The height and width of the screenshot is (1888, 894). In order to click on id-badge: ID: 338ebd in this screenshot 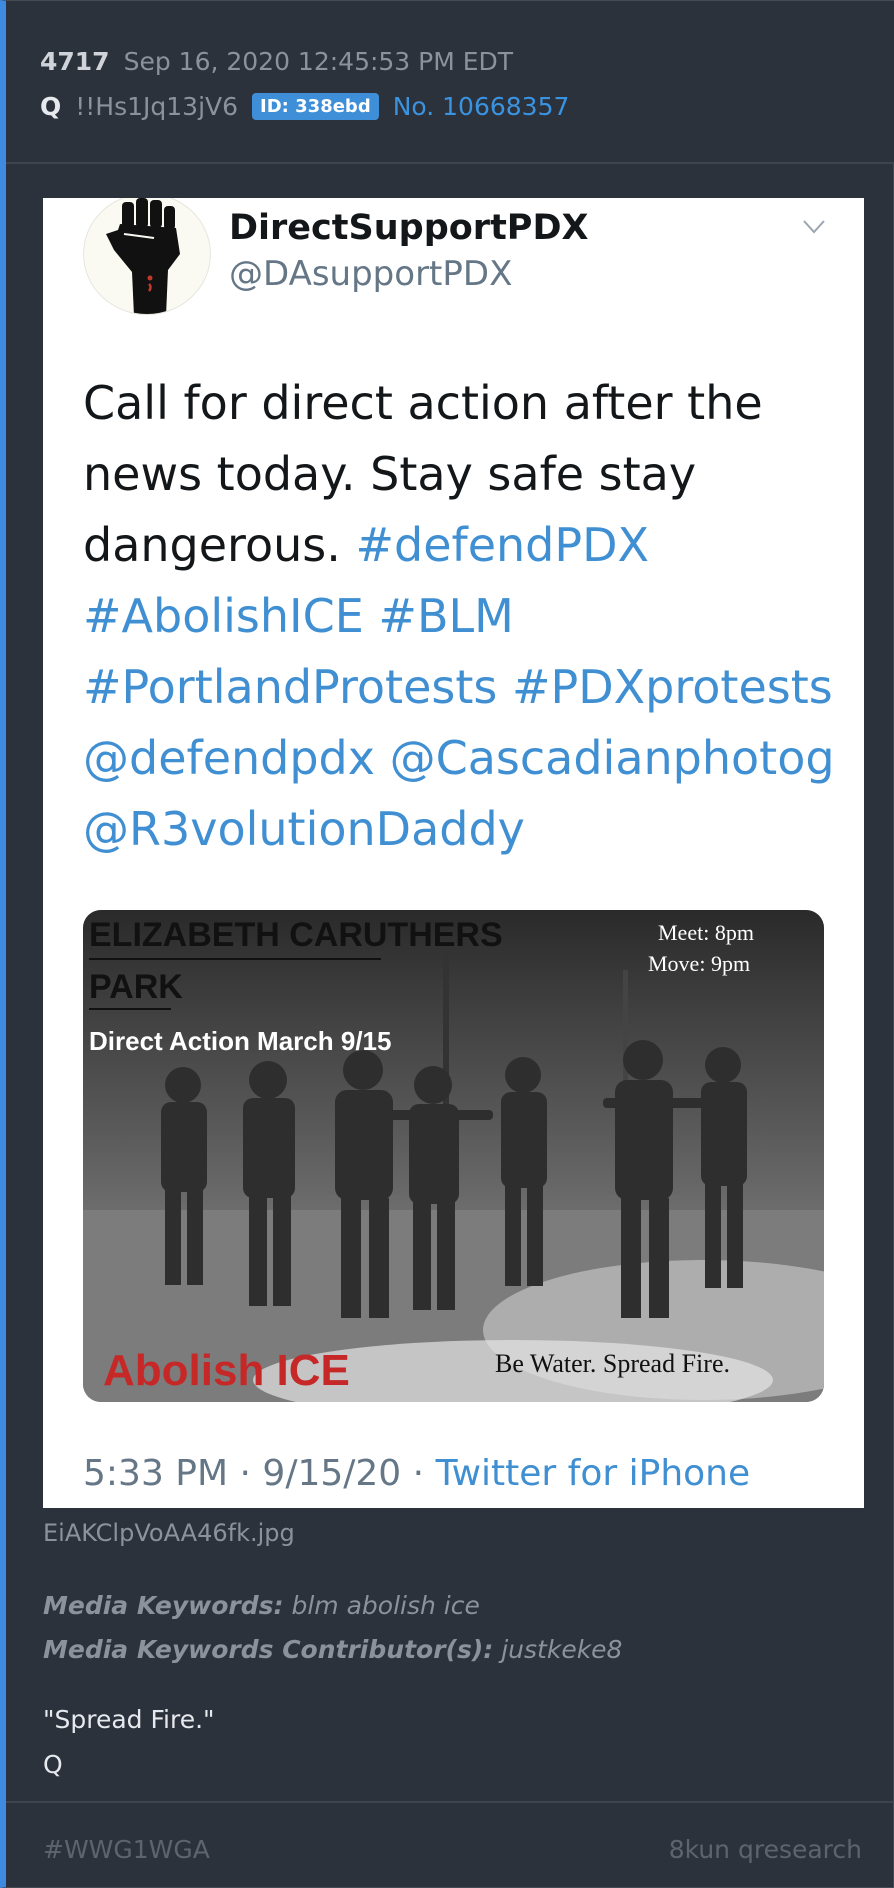, I will do `click(315, 106)`.